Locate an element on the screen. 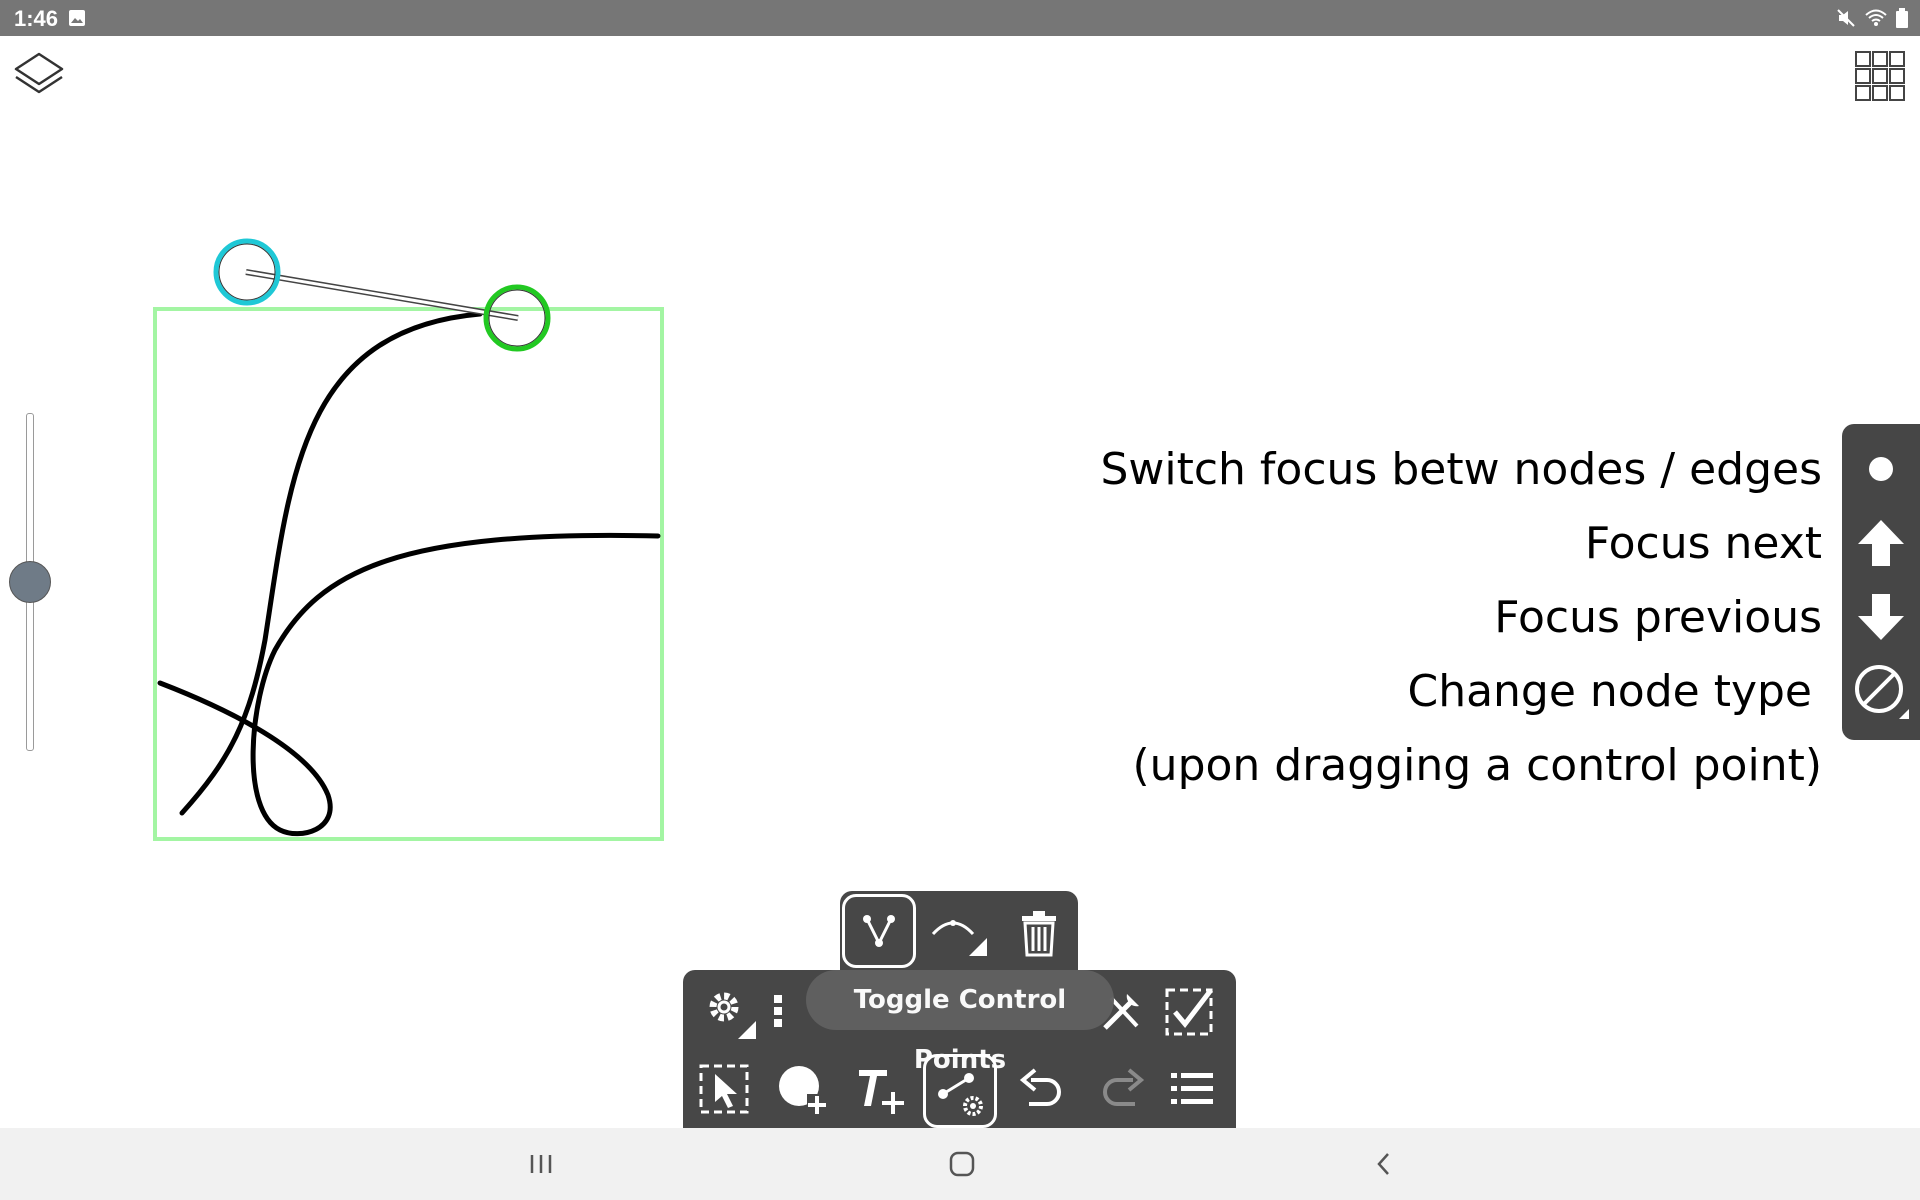  focus-next-button is located at coordinates (1881, 543).